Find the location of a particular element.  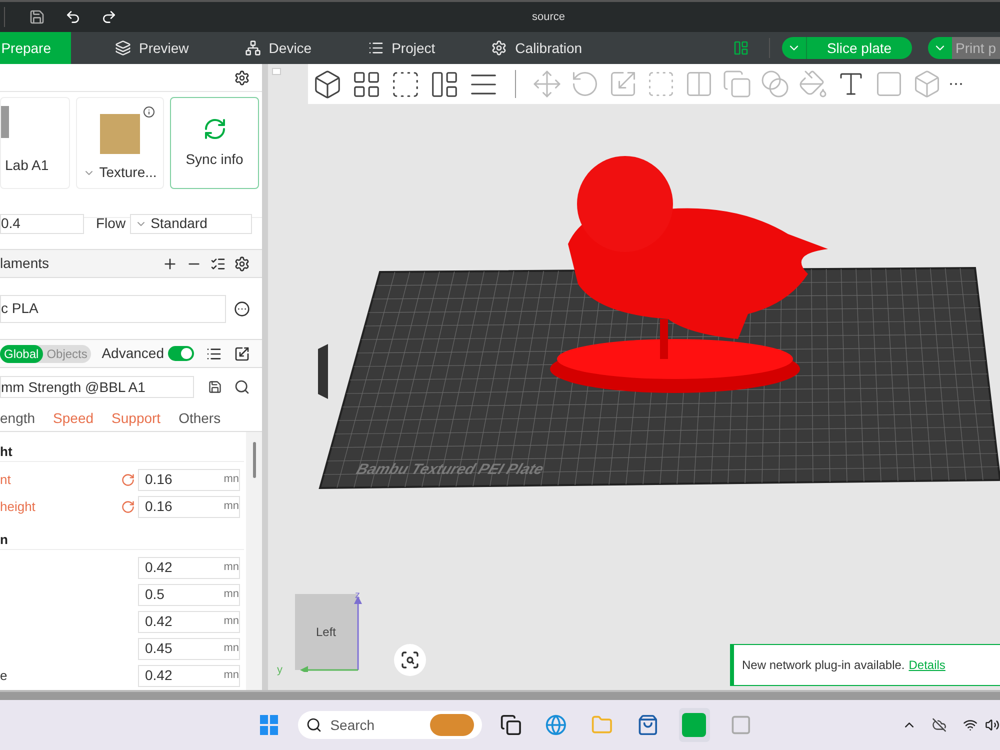

section-title: laments is located at coordinates (25, 263).